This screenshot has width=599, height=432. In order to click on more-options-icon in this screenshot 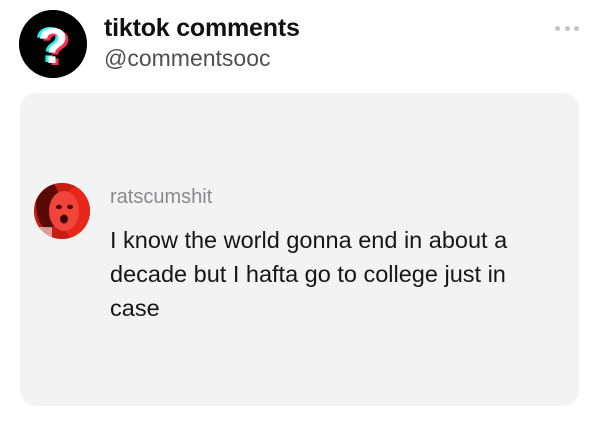, I will do `click(567, 28)`.